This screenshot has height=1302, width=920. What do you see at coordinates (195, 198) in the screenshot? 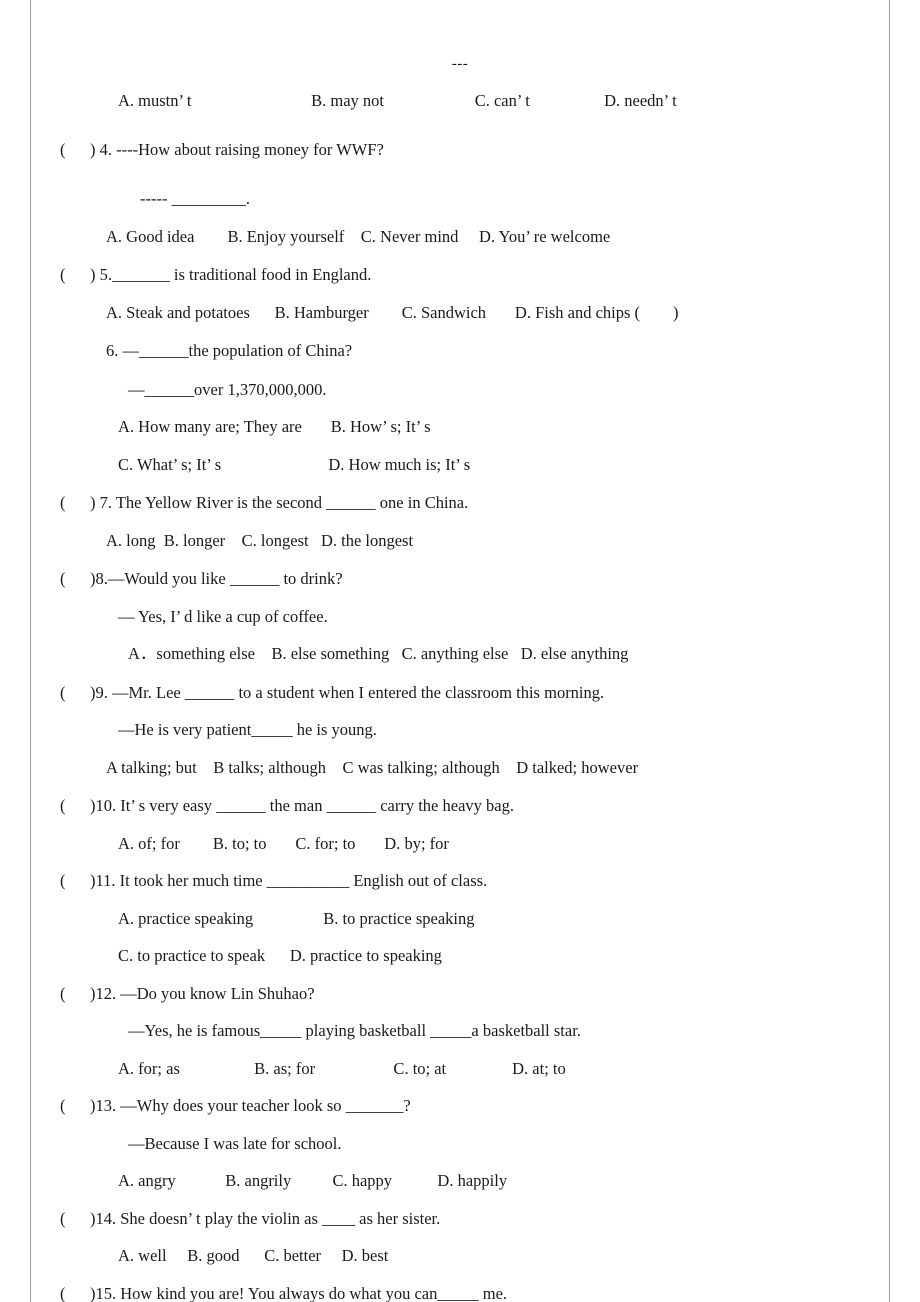
I see `question-4-reply: ----- _________.` at bounding box center [195, 198].